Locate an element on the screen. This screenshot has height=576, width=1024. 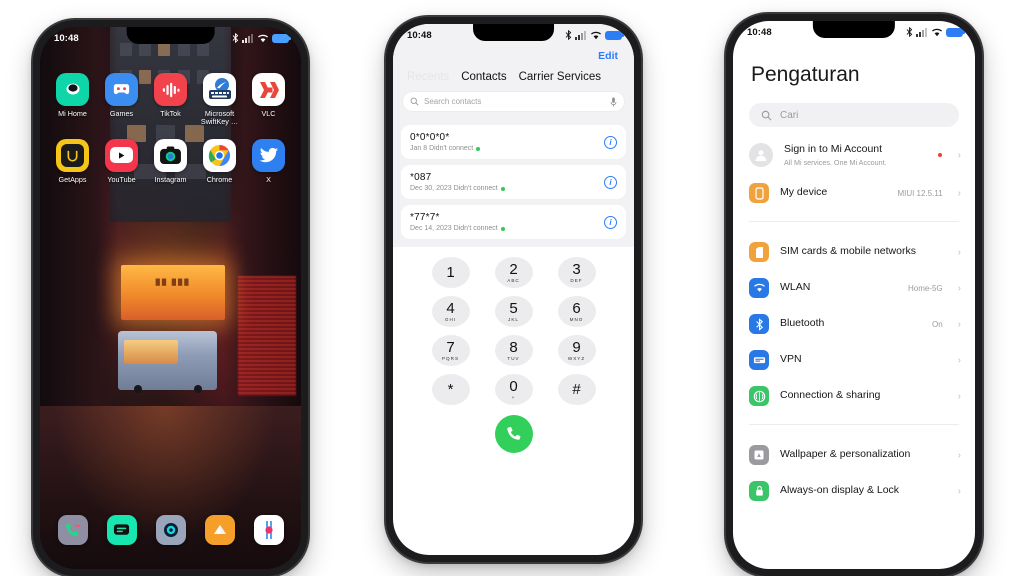
dialpad-key-hash: # is located at coordinates (576, 389).